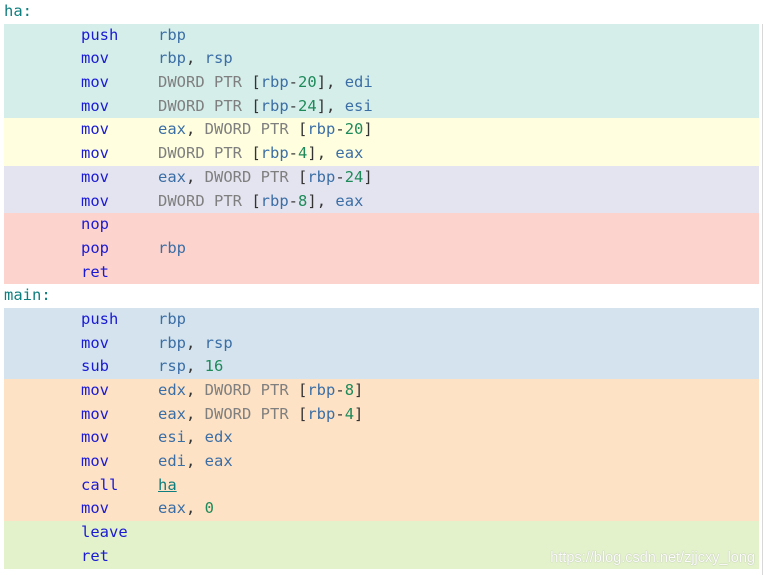 The width and height of the screenshot is (763, 575). Describe the element at coordinates (381, 415) in the screenshot. I see `instruction-line: mov eax, DWORD PTR [rbp-4]` at that location.